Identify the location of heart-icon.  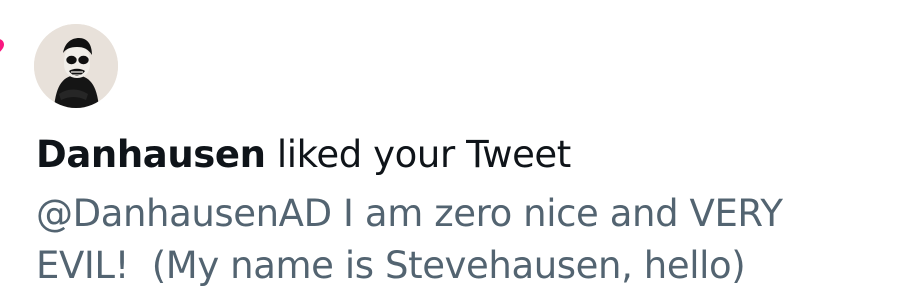
(2, 45).